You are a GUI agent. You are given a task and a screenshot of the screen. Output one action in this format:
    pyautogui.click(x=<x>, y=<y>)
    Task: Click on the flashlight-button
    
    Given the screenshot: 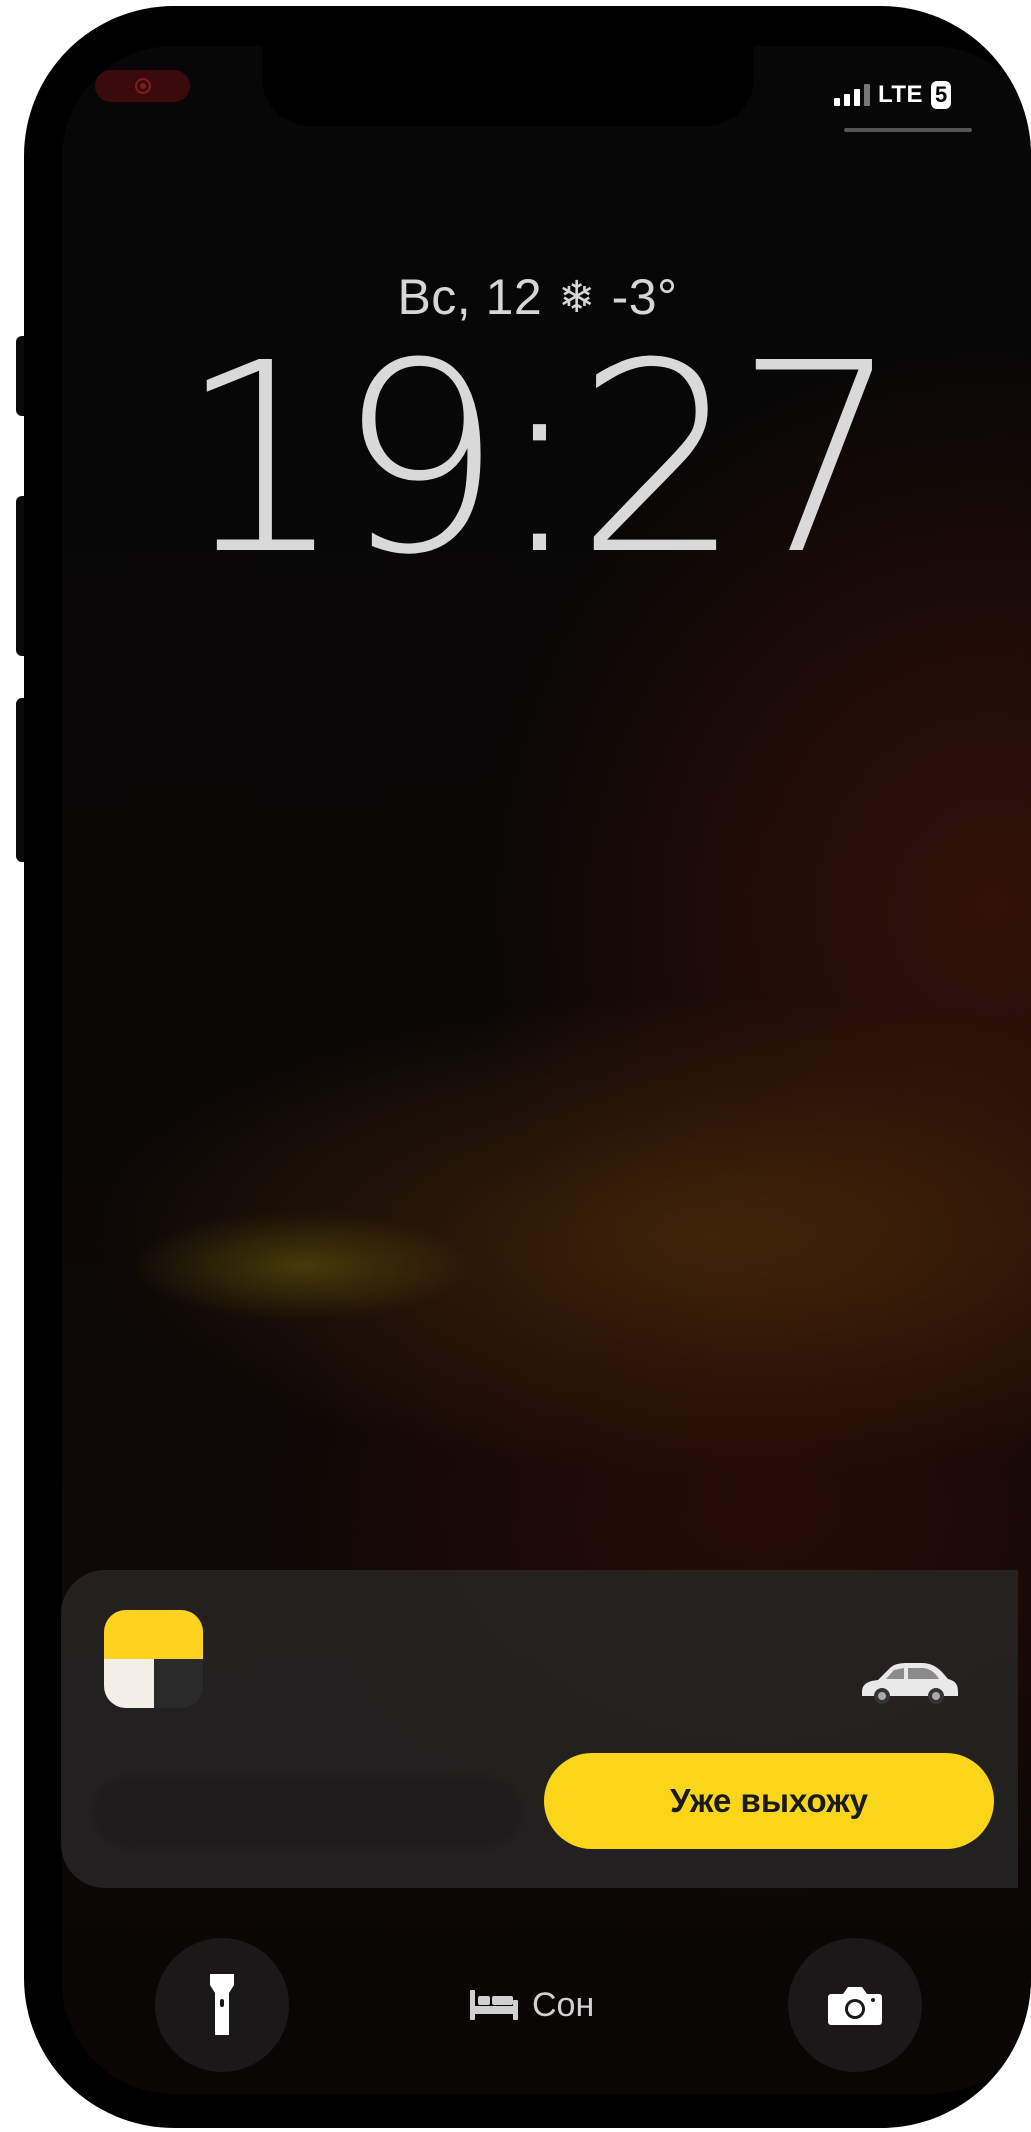 What is the action you would take?
    pyautogui.click(x=222, y=2005)
    